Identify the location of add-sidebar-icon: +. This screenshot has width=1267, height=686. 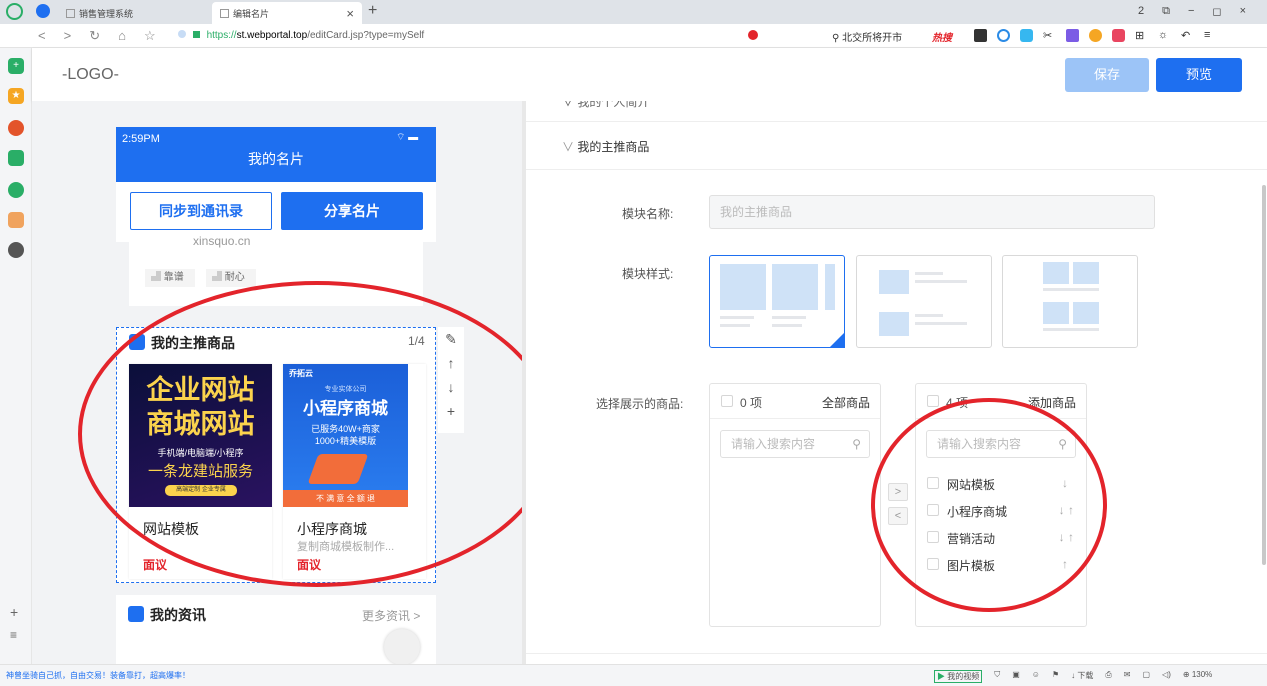
(14, 612).